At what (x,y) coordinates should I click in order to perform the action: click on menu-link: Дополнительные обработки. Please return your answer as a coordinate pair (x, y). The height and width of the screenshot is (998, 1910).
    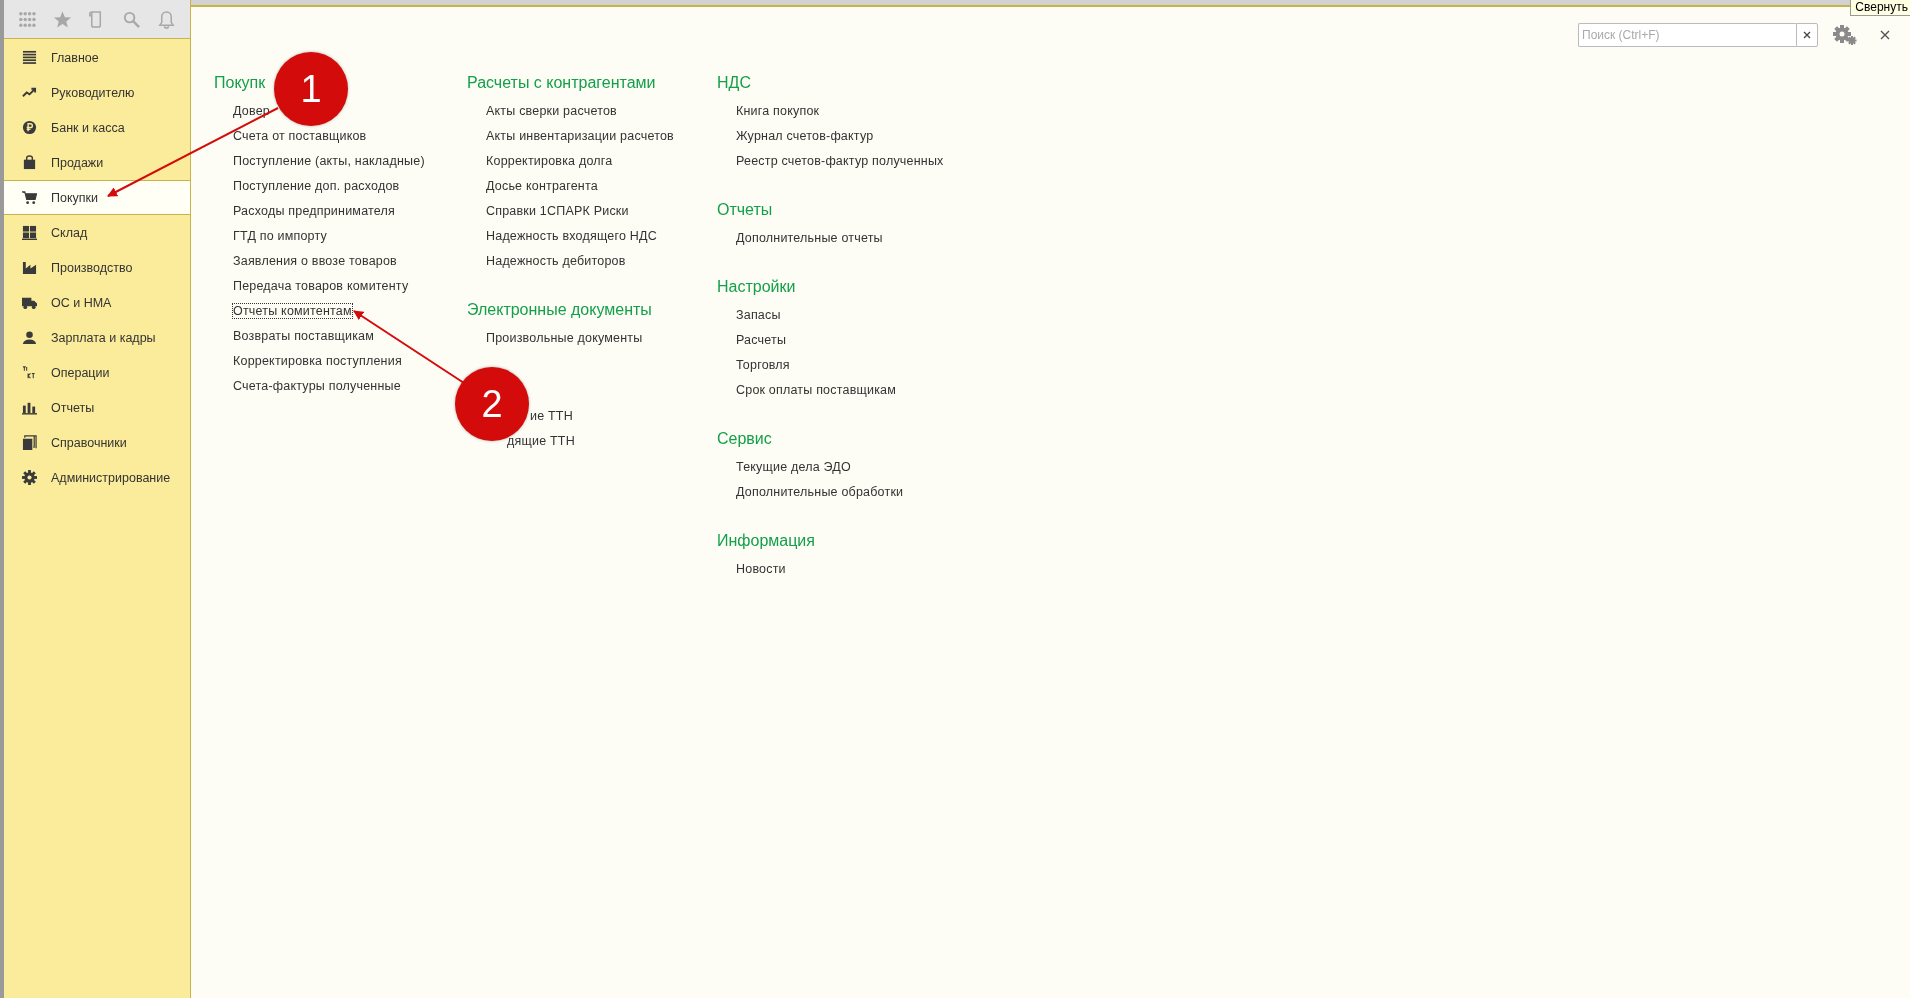
    Looking at the image, I should click on (820, 491).